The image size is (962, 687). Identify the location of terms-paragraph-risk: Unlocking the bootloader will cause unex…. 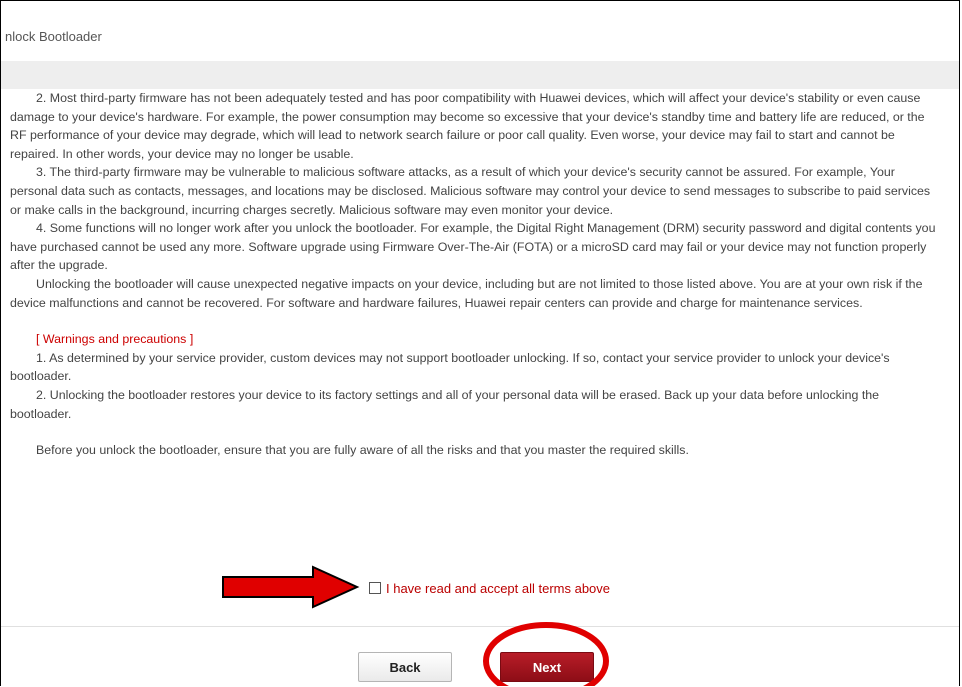
(466, 293).